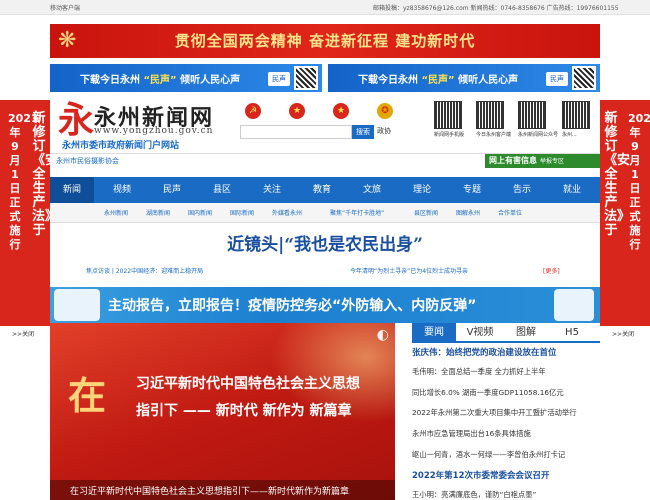 The height and width of the screenshot is (500, 650). I want to click on qr-wechat: 永州新闻网公众号, so click(538, 121).